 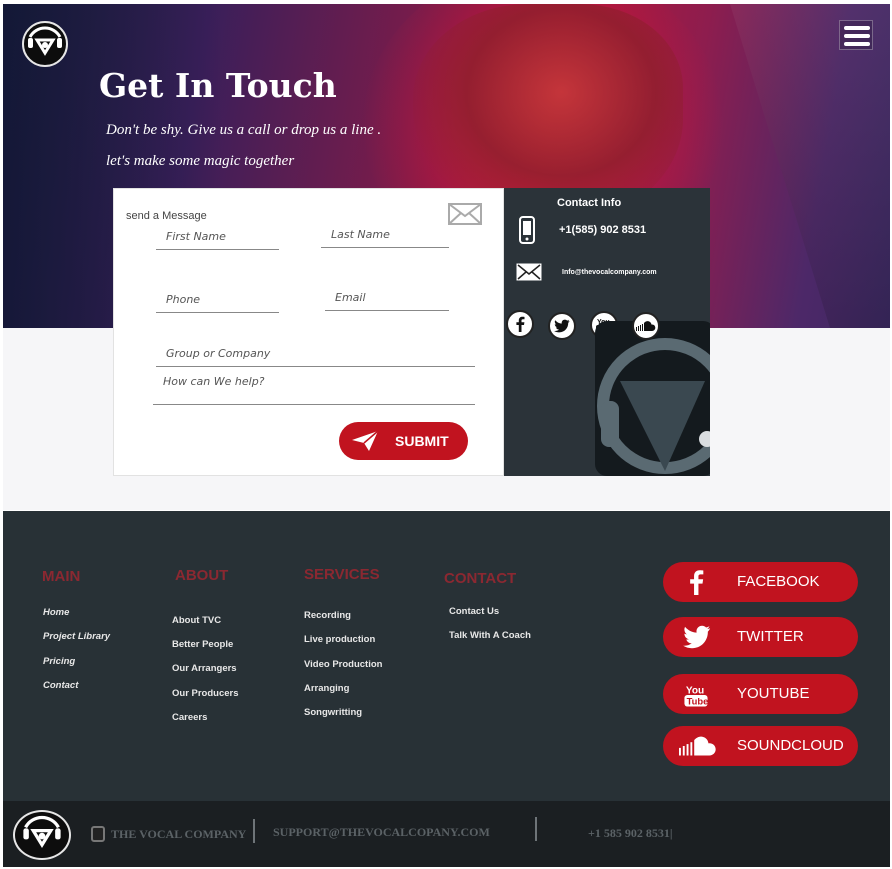 I want to click on footer-link-recording: Recording, so click(x=327, y=615).